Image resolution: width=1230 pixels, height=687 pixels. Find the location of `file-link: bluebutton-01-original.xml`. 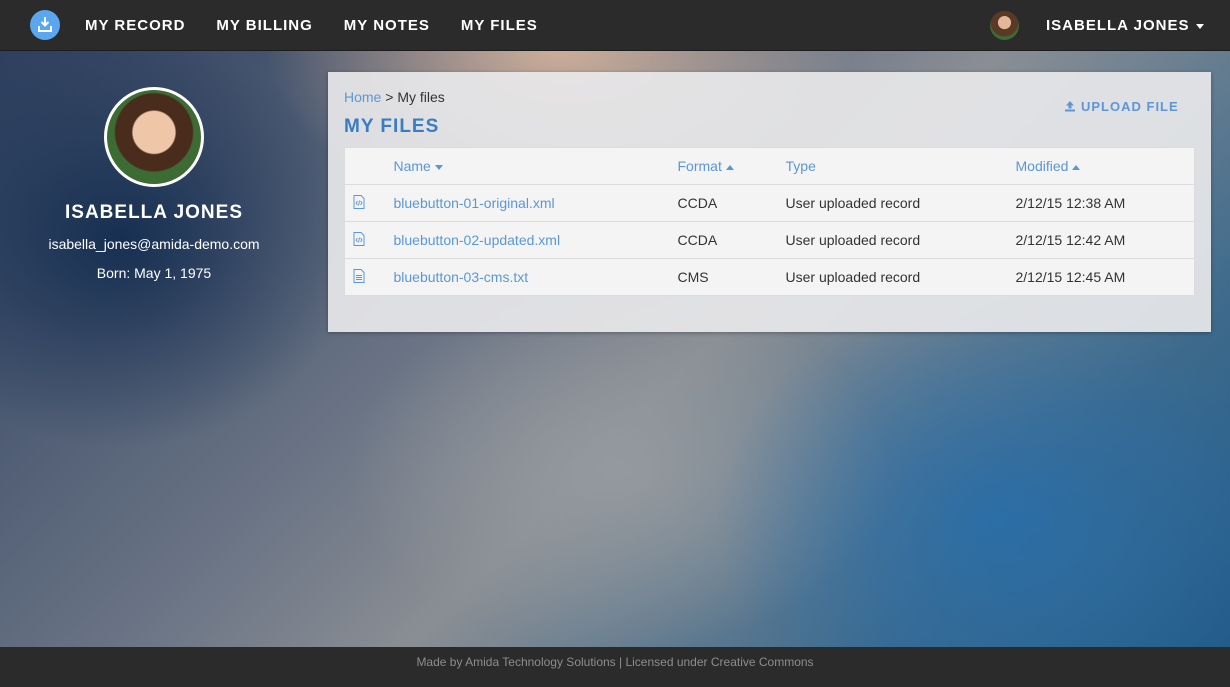

file-link: bluebutton-01-original.xml is located at coordinates (474, 203).